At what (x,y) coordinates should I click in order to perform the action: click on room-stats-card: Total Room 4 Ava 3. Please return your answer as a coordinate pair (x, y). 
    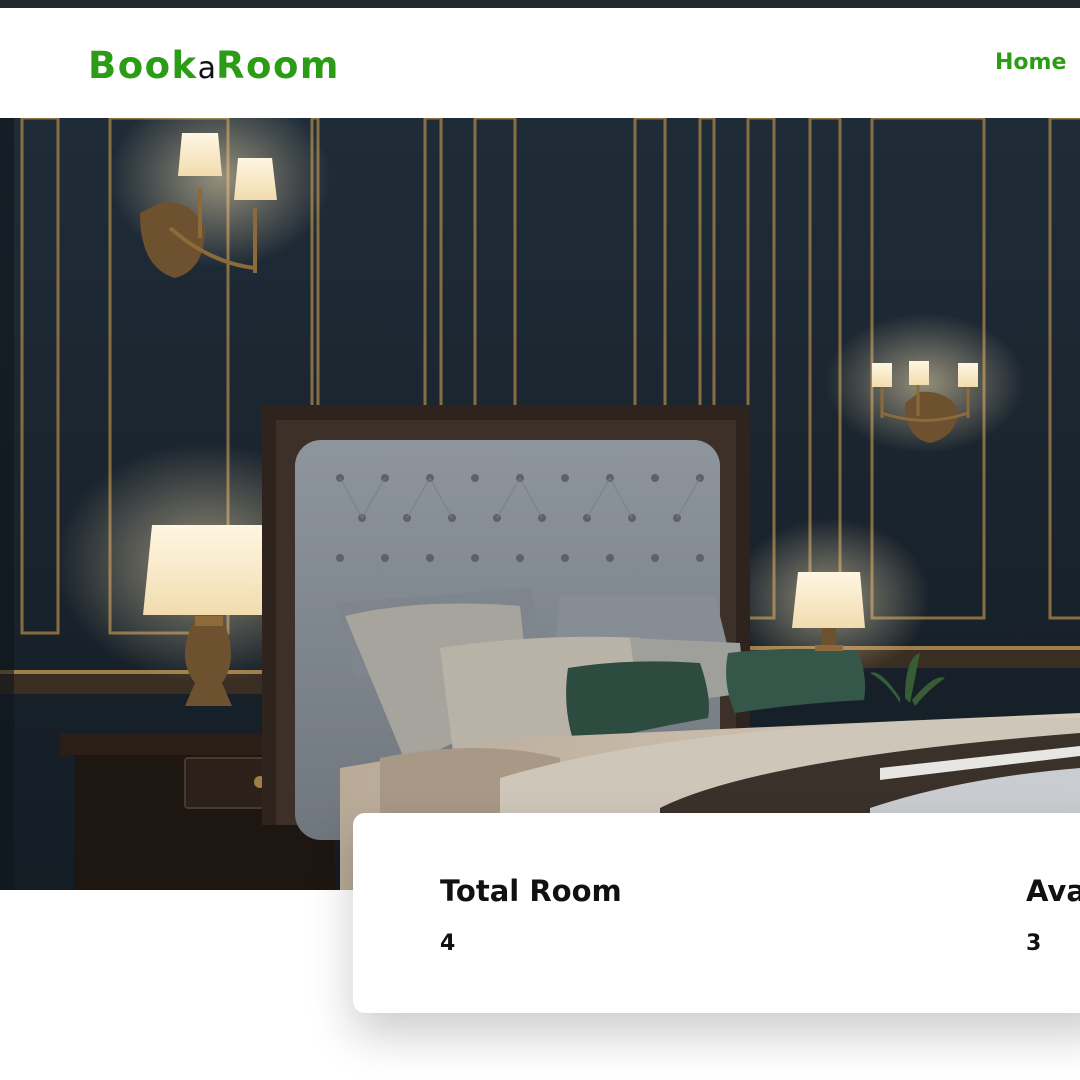
    Looking at the image, I should click on (716, 913).